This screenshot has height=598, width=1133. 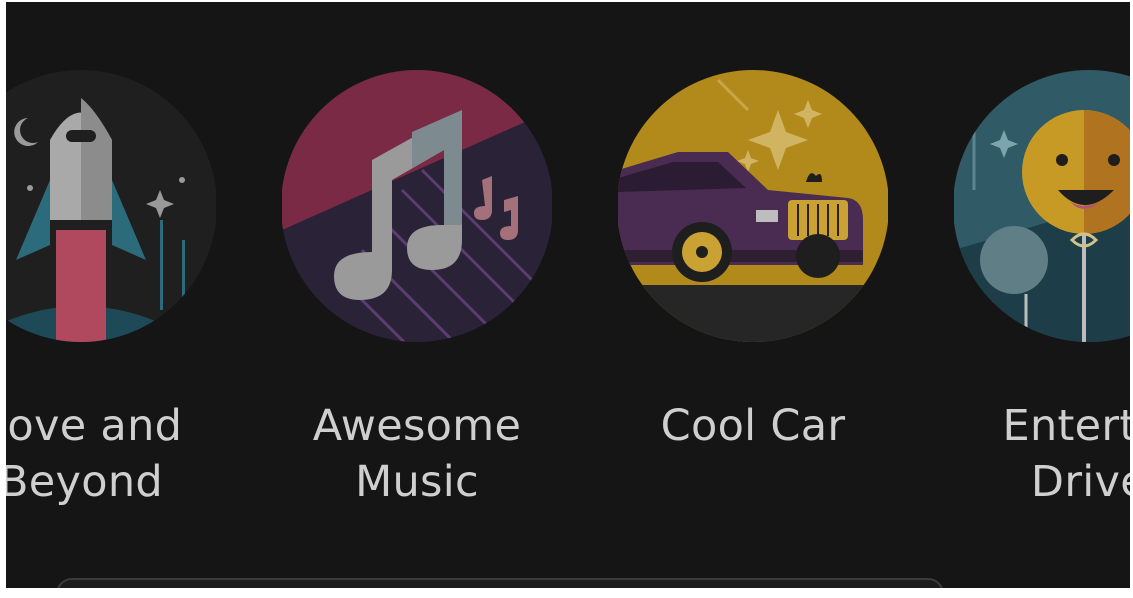 I want to click on bottom-card, so click(x=500, y=583).